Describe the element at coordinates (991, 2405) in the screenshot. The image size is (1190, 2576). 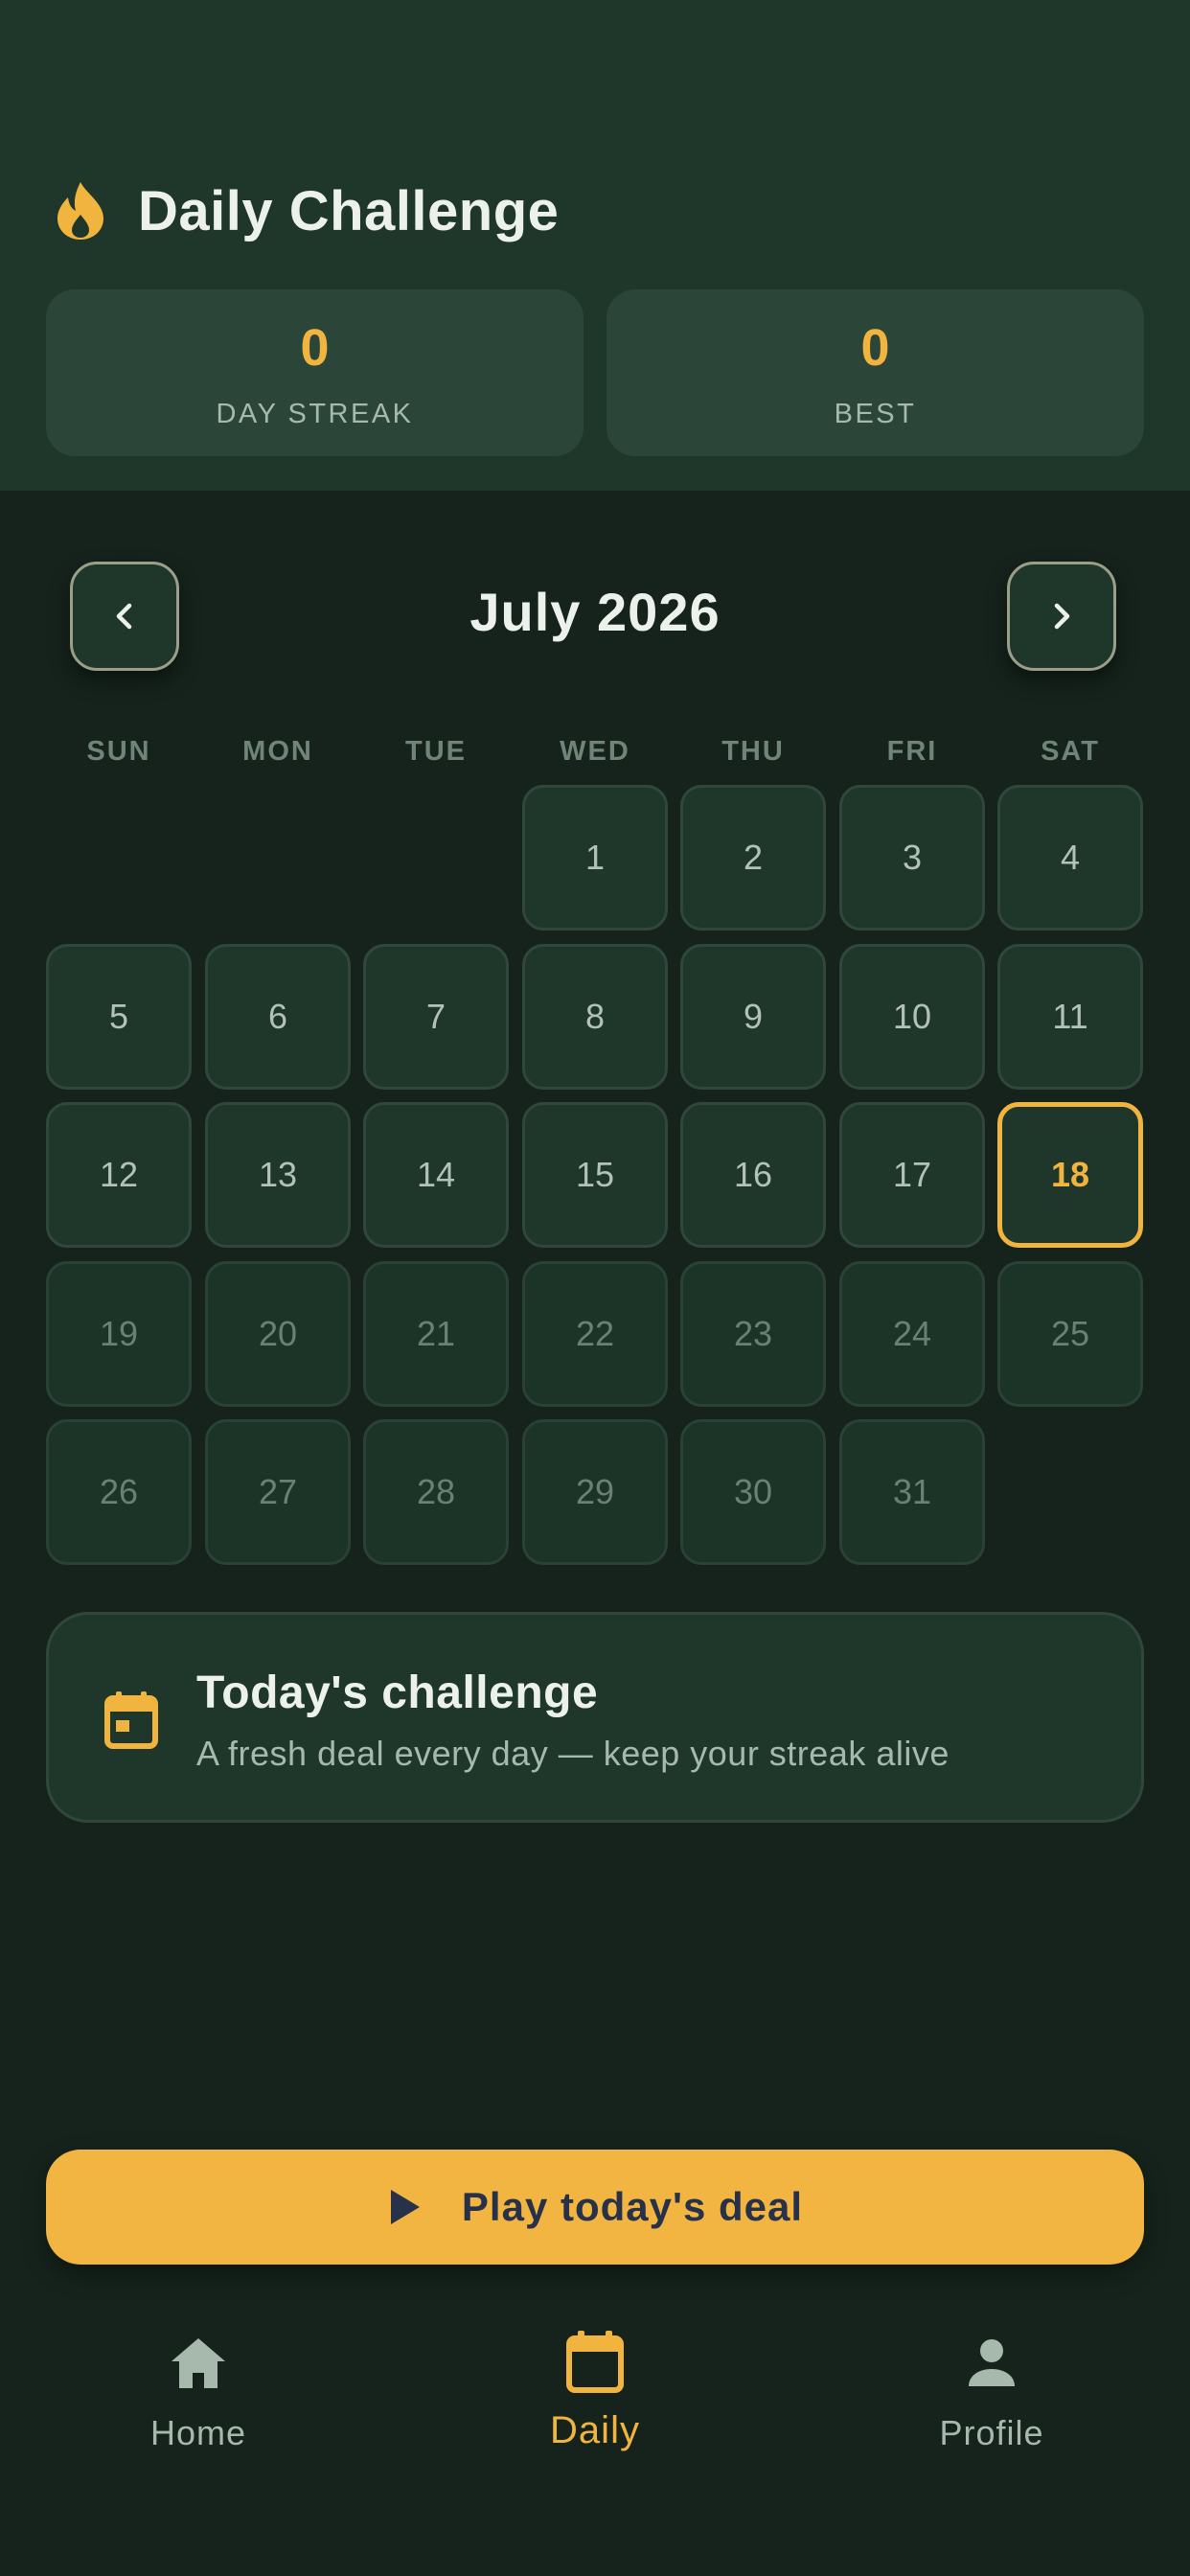
I see `tab-profile: Profile` at that location.